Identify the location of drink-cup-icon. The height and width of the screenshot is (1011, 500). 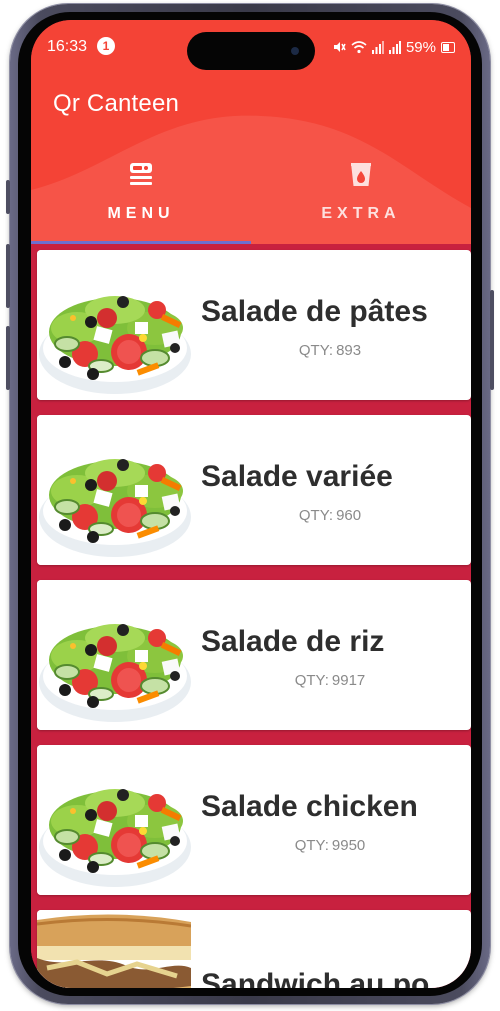
(361, 174).